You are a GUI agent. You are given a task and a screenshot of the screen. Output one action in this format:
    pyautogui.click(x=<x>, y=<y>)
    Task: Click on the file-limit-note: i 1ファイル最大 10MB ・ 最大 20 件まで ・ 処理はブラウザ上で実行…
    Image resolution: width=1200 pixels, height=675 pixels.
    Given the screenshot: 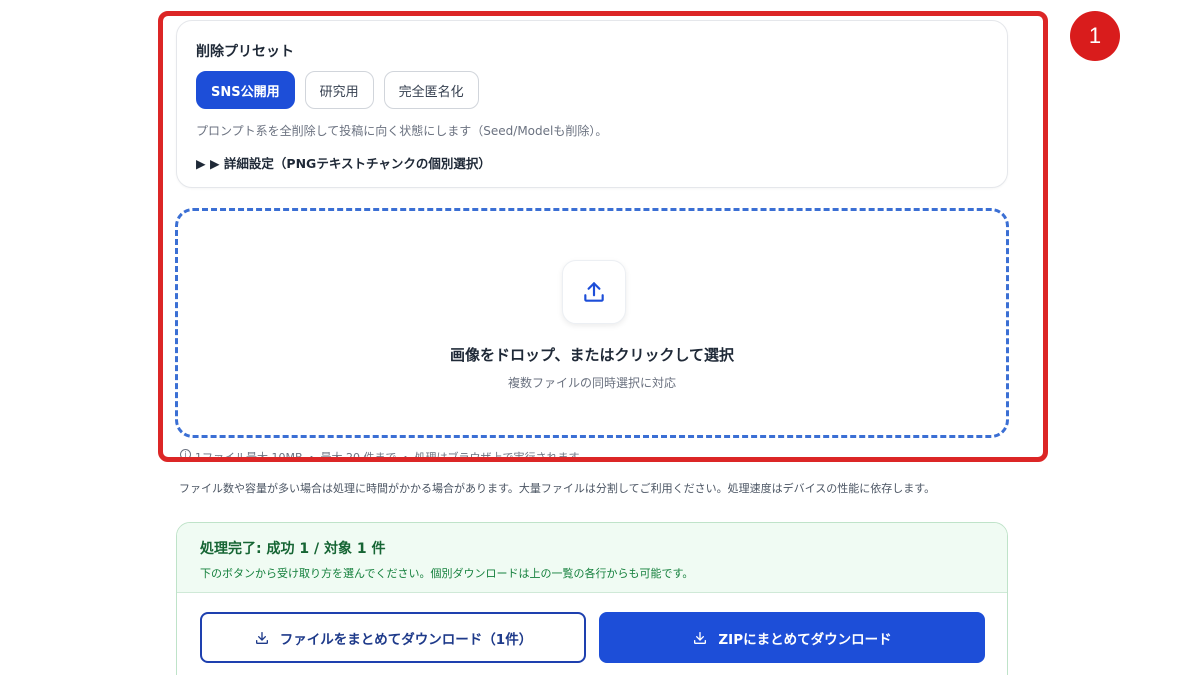 What is the action you would take?
    pyautogui.click(x=380, y=455)
    